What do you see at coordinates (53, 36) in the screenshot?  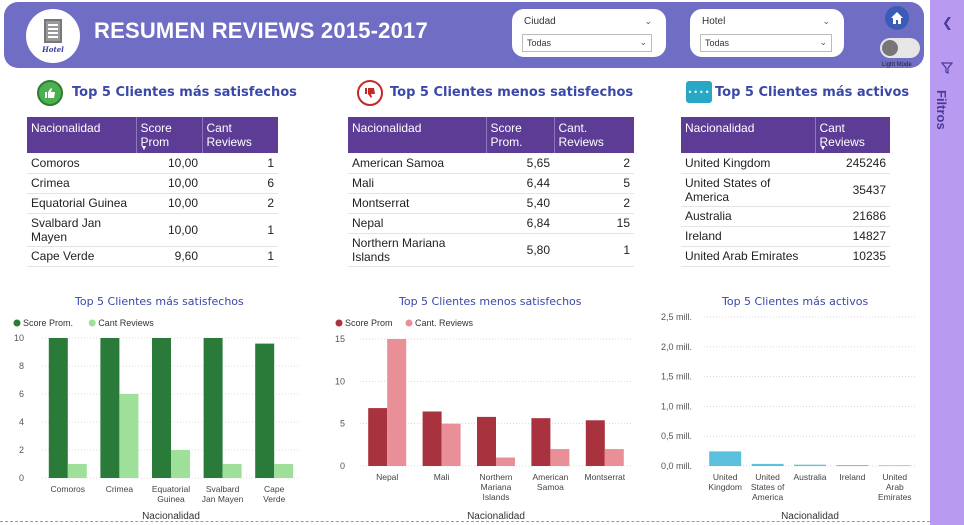 I see `hotel-logo: Hotel` at bounding box center [53, 36].